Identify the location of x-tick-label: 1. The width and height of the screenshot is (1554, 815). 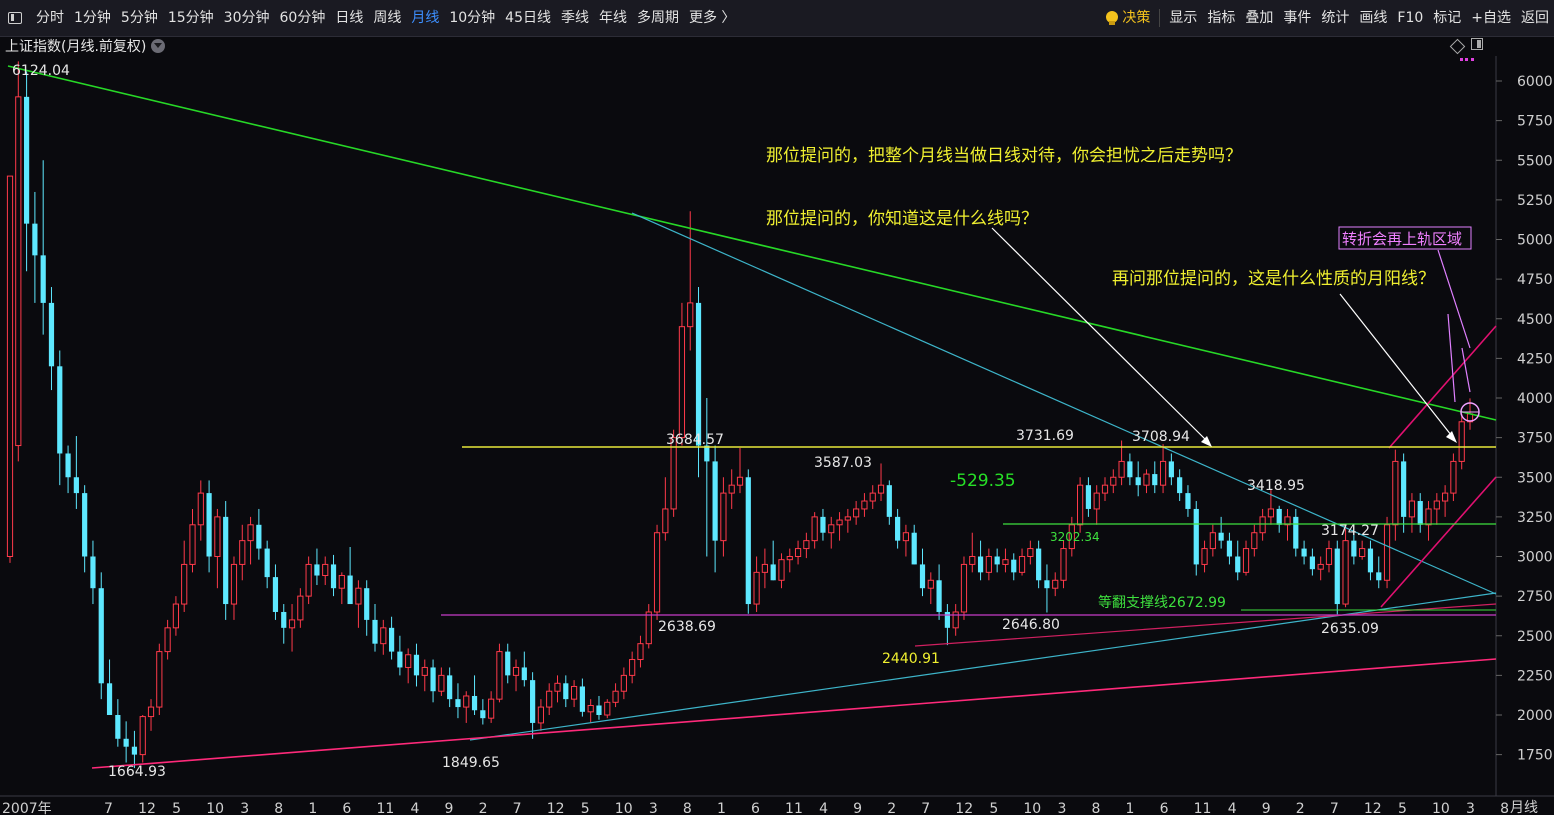
(721, 808).